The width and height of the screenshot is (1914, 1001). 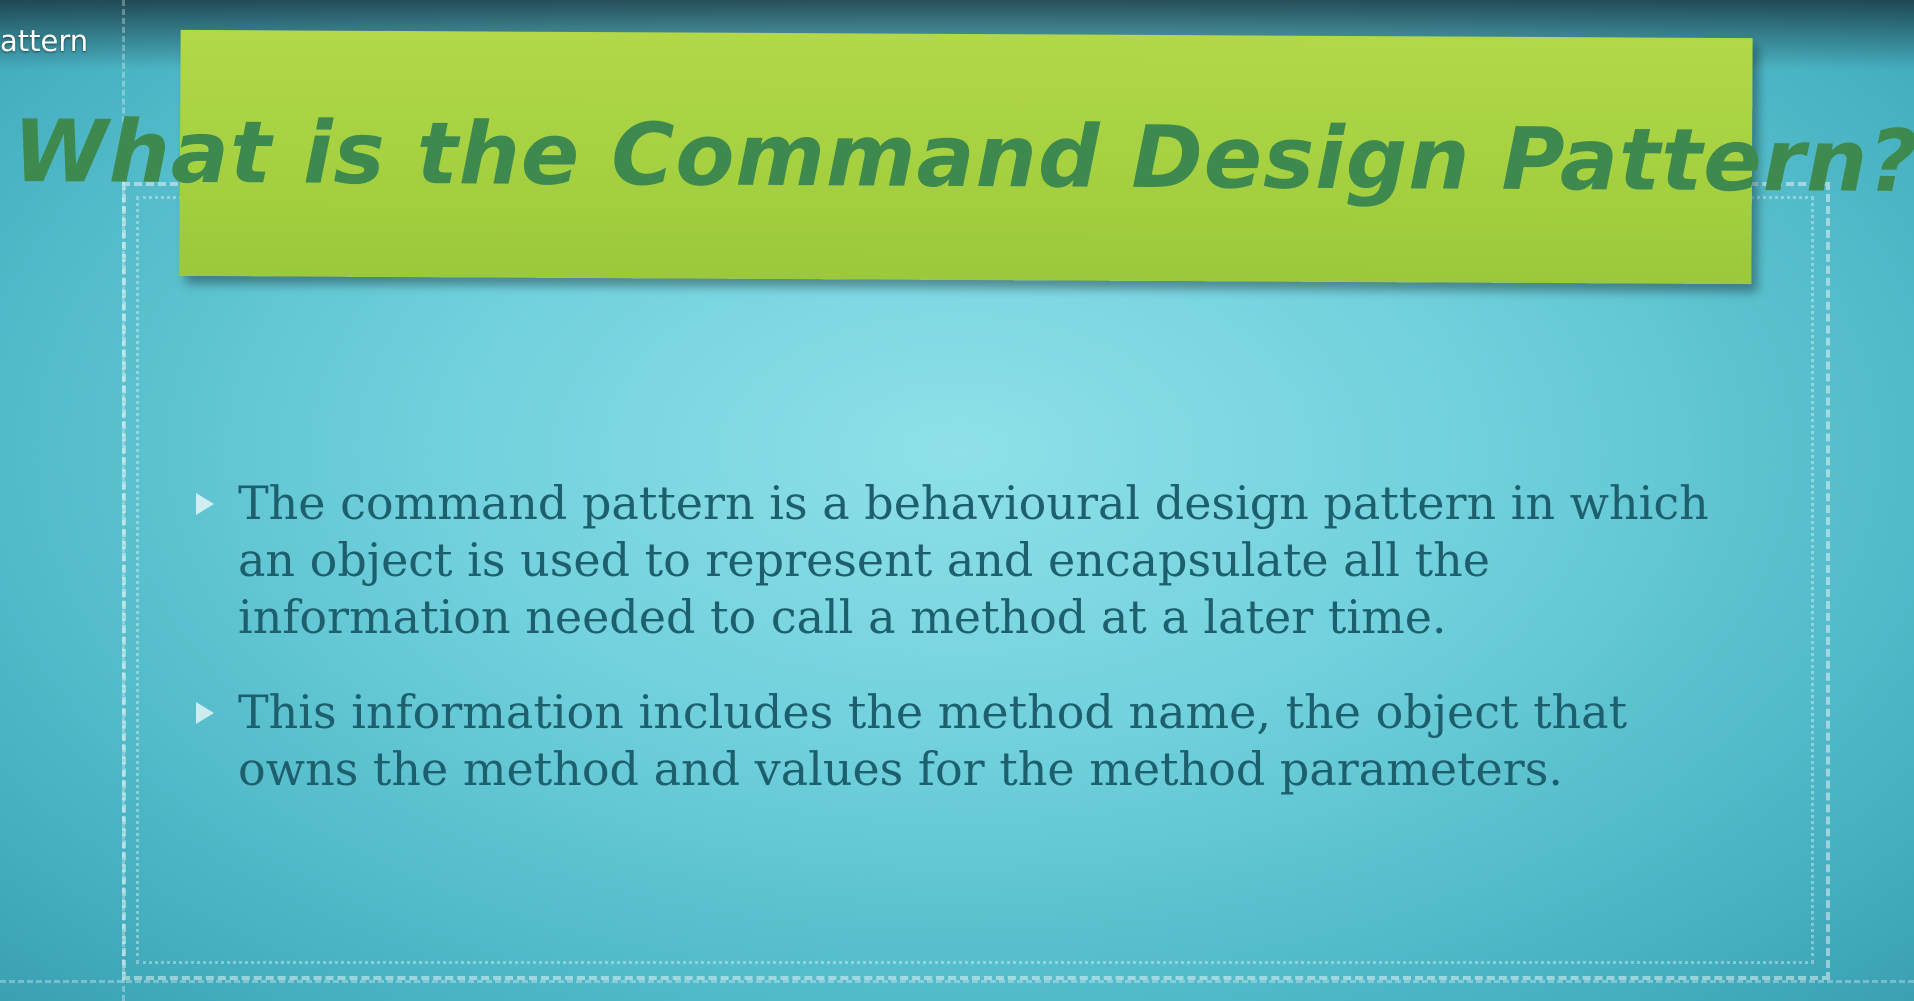 What do you see at coordinates (44, 41) in the screenshot?
I see `video-title: attern` at bounding box center [44, 41].